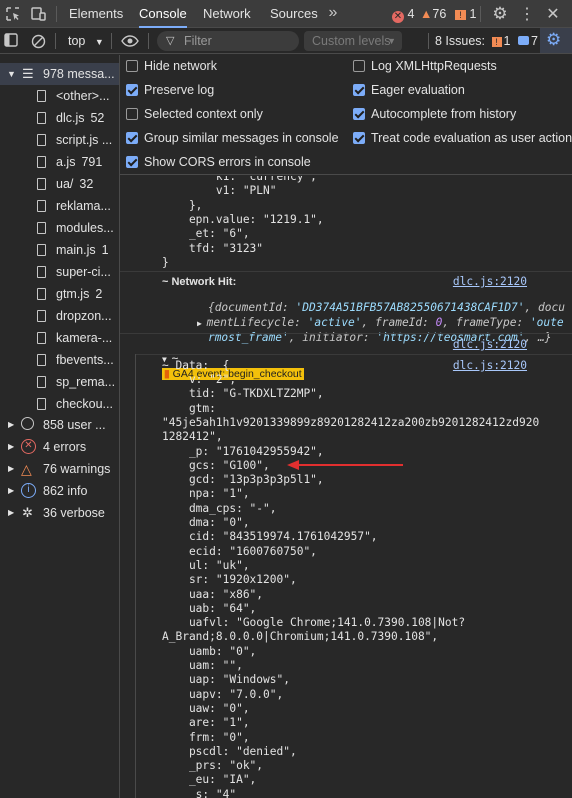 The width and height of the screenshot is (572, 798). What do you see at coordinates (353, 41) in the screenshot?
I see `log-levels-dropdown: Custom levels ▼` at bounding box center [353, 41].